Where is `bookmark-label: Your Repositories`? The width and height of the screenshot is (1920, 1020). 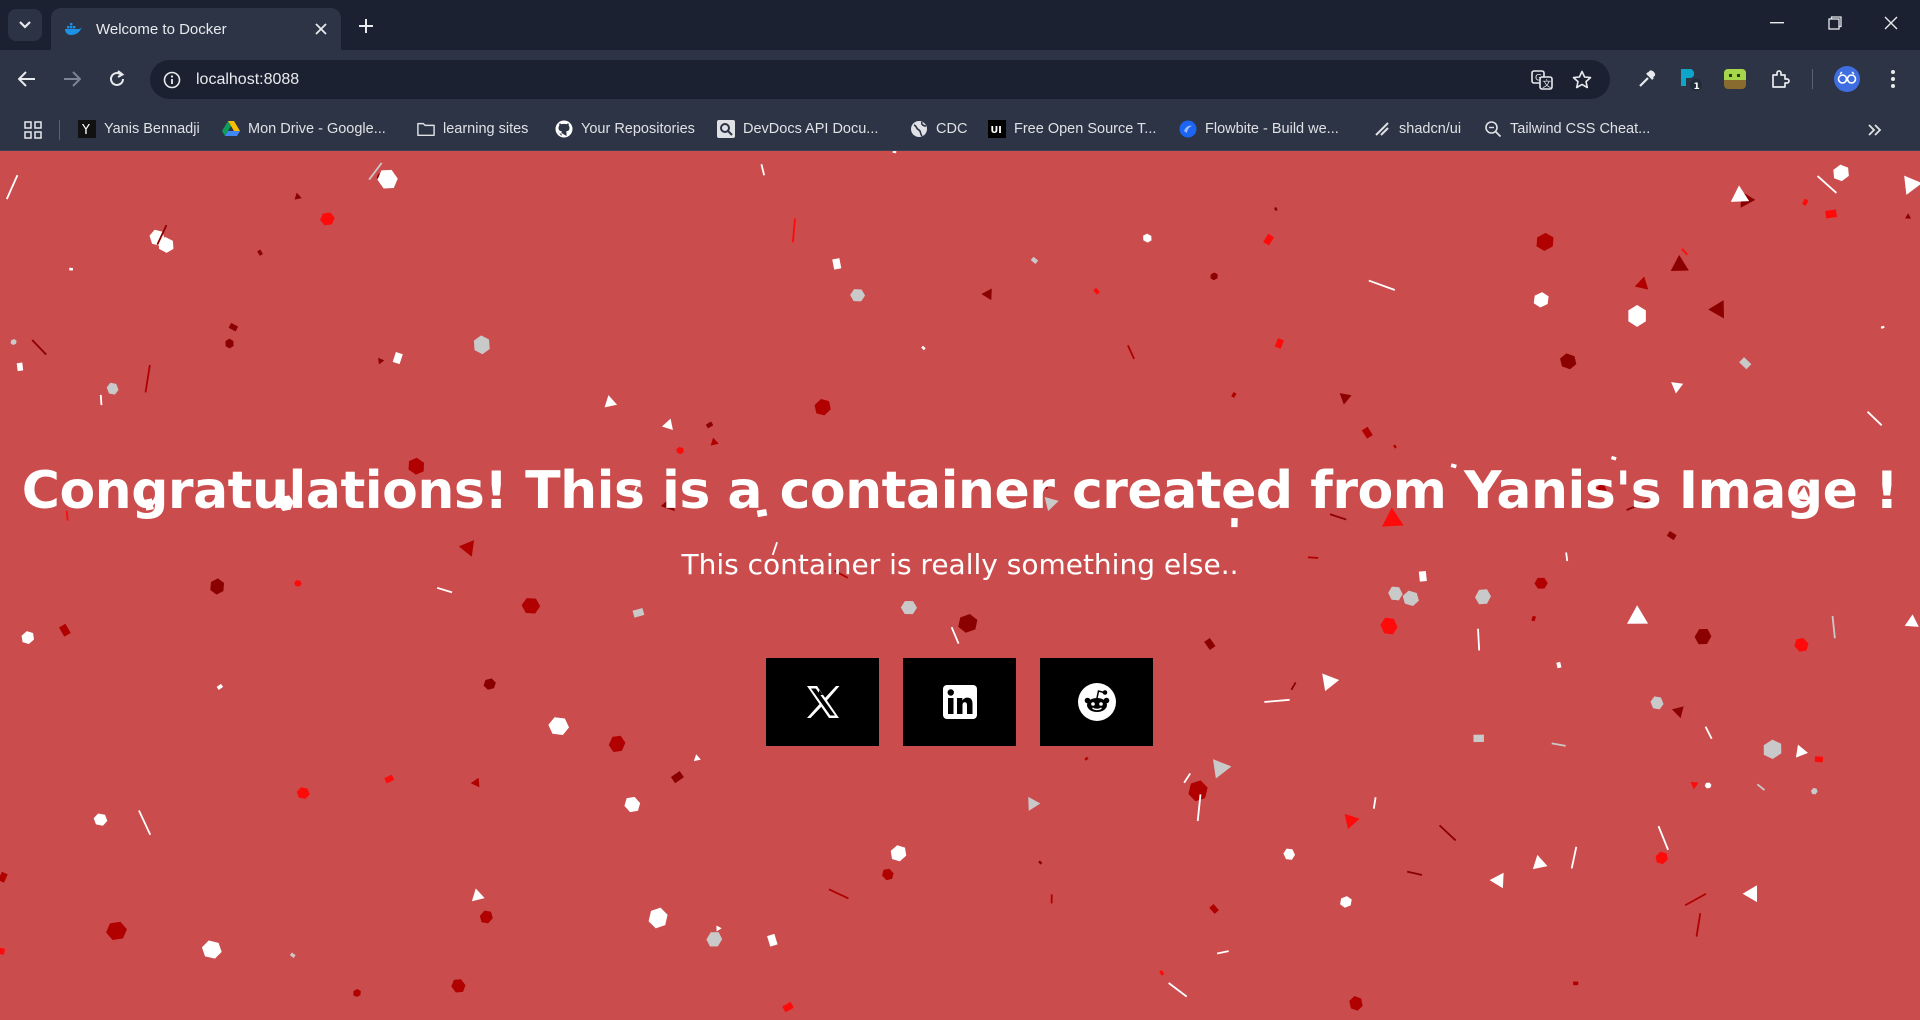
bookmark-label: Your Repositories is located at coordinates (638, 129).